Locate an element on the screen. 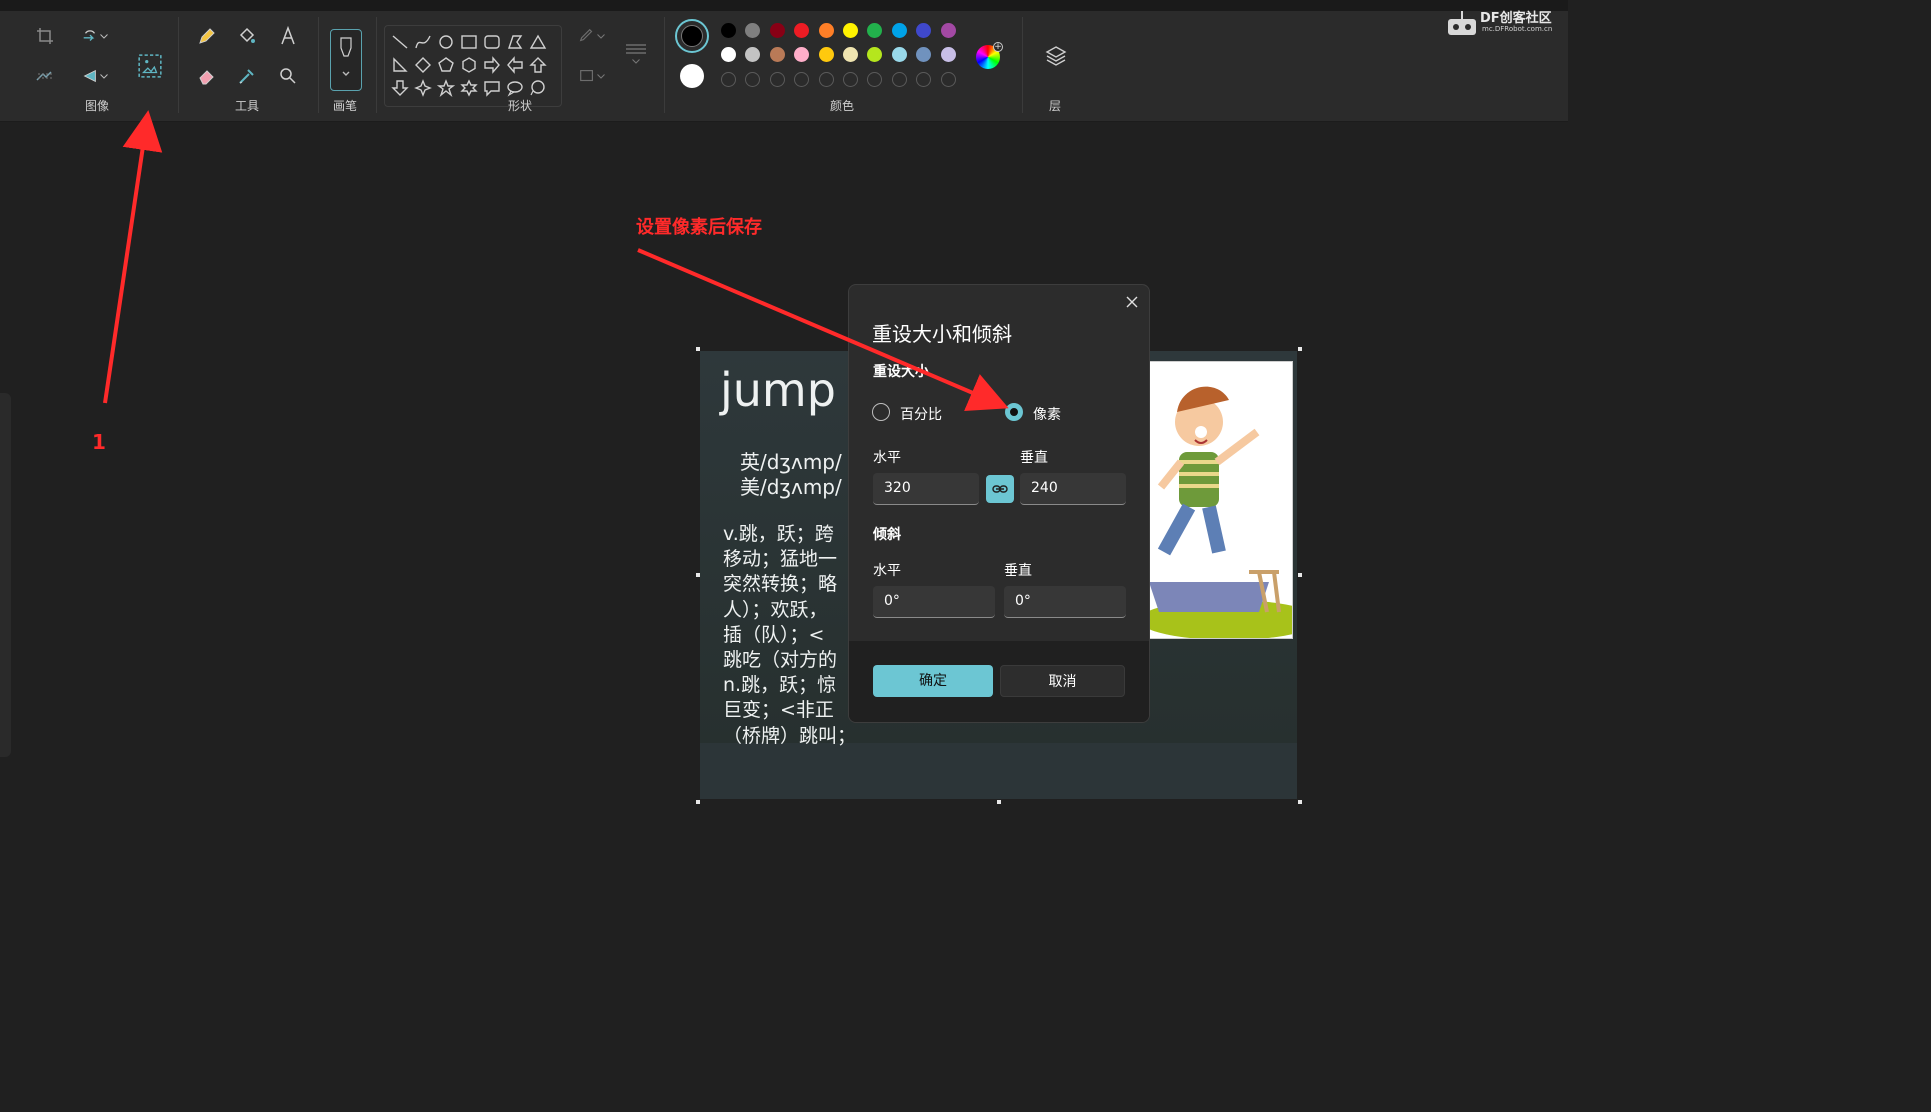 The width and height of the screenshot is (1931, 1112). primary-color-ring is located at coordinates (692, 36).